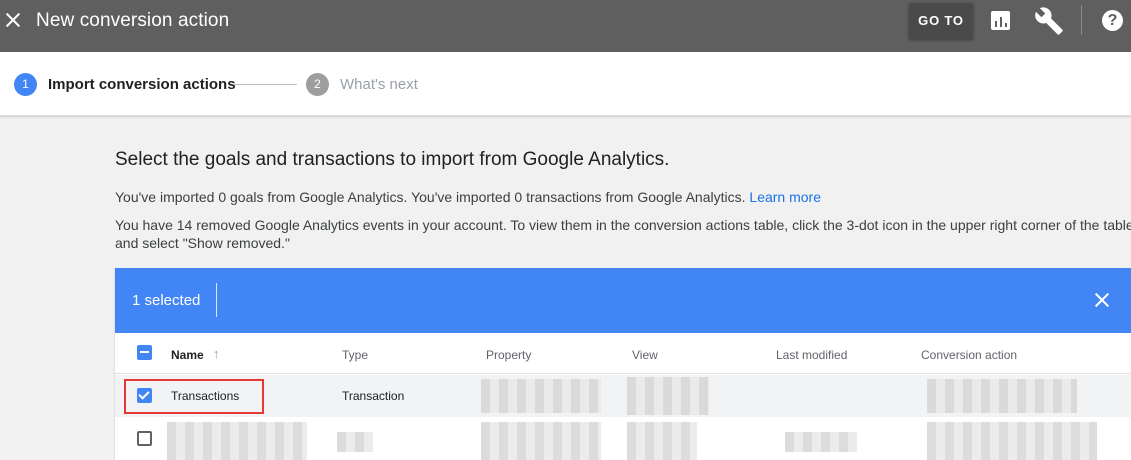 The height and width of the screenshot is (460, 1131). I want to click on column-name: Name, so click(187, 355).